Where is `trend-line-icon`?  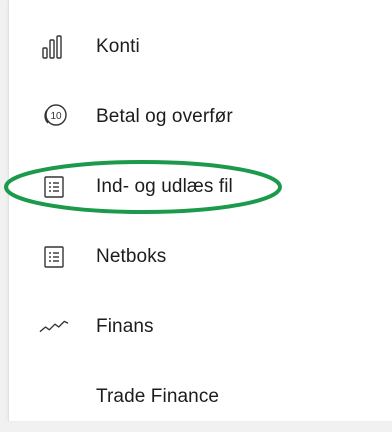 trend-line-icon is located at coordinates (54, 327).